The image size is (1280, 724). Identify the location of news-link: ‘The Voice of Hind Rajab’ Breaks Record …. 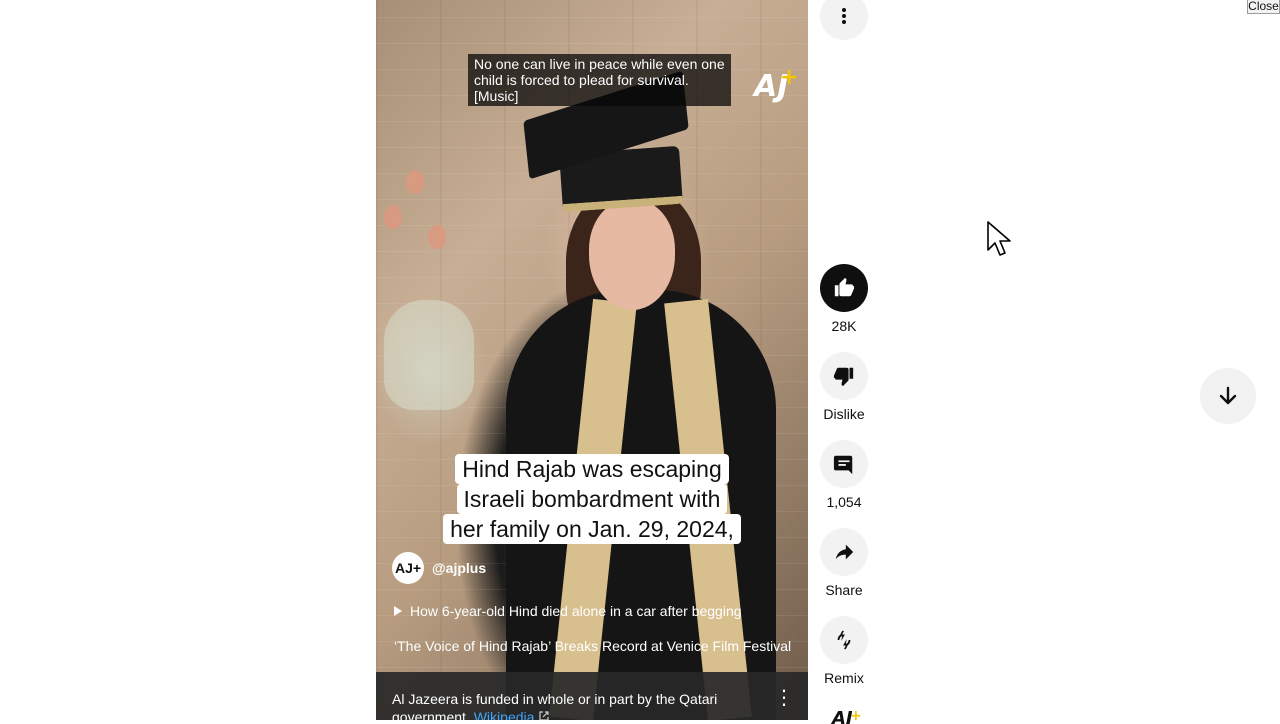
(592, 646).